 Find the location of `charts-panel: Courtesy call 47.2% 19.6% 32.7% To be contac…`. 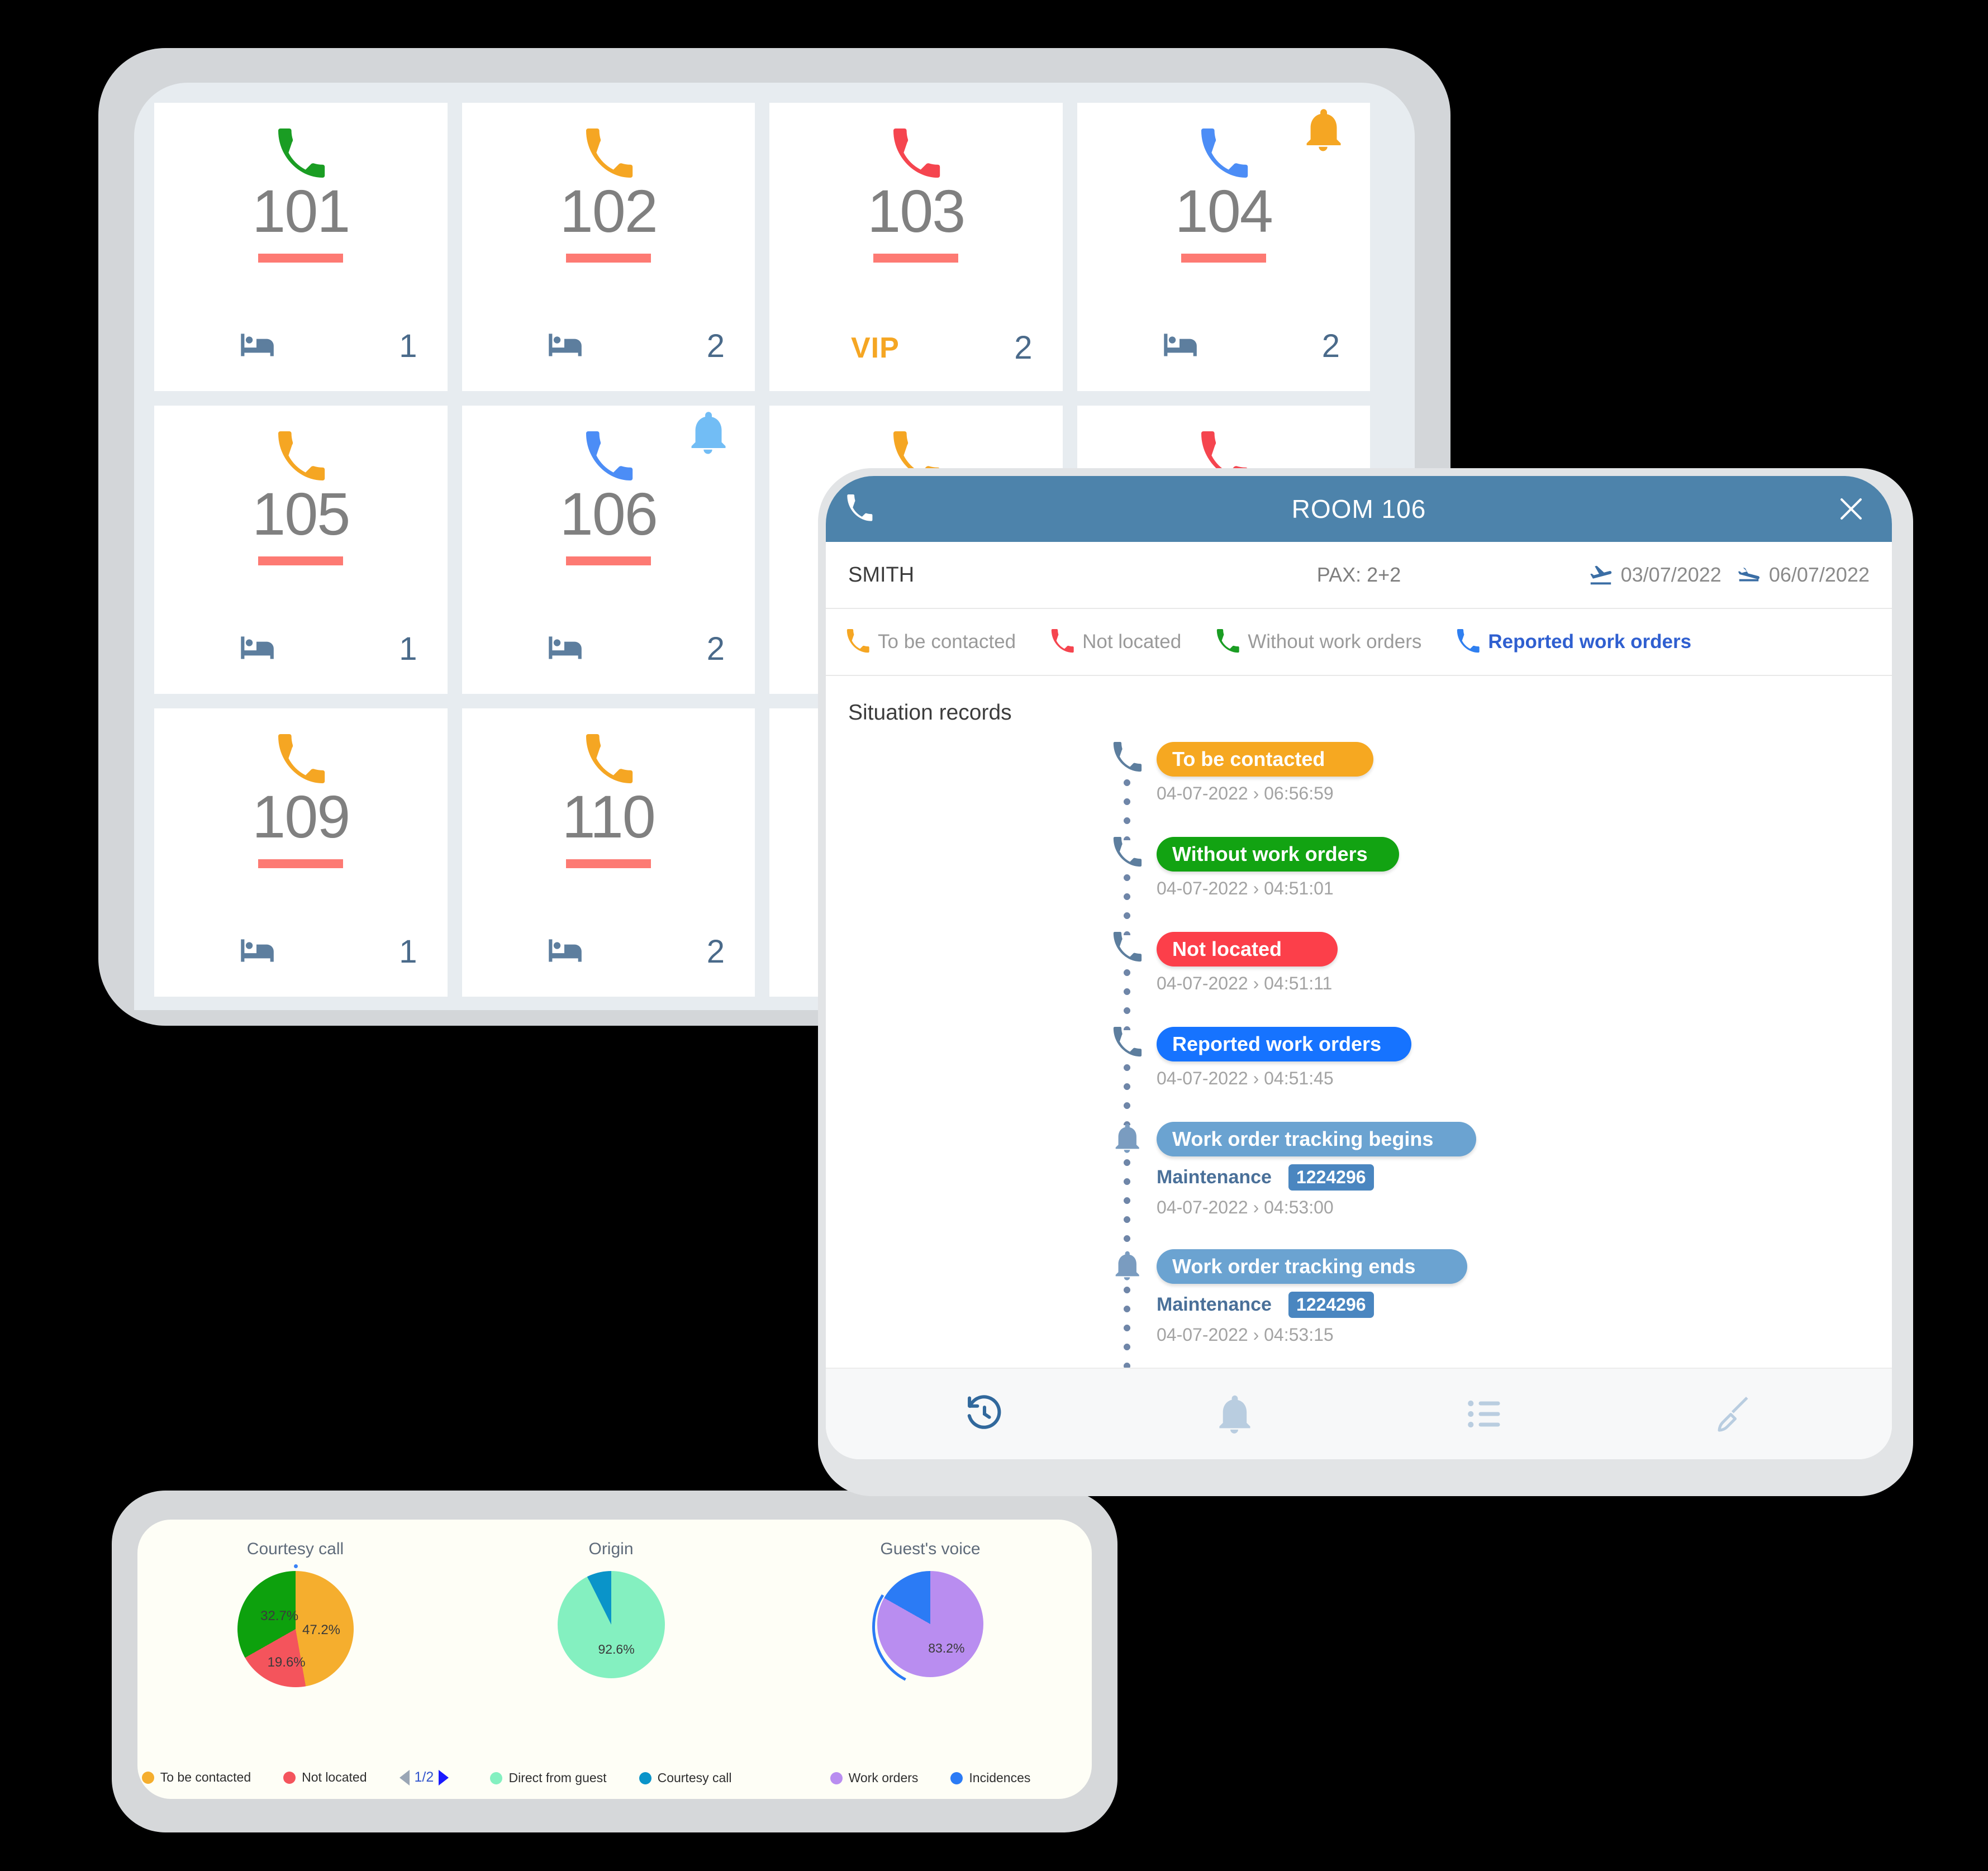

charts-panel: Courtesy call 47.2% 19.6% 32.7% To be contac… is located at coordinates (614, 1660).